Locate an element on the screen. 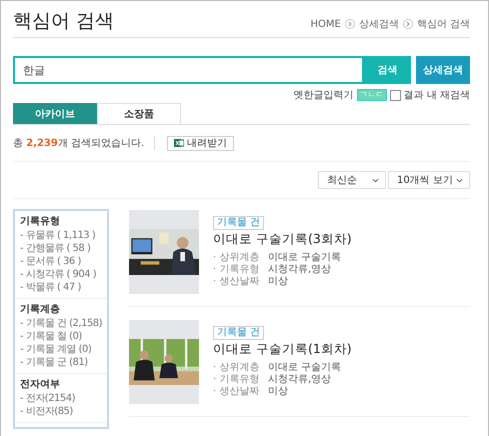 This screenshot has height=436, width=489. filter-link: - 시청각류 ( 904 ) is located at coordinates (62, 274).